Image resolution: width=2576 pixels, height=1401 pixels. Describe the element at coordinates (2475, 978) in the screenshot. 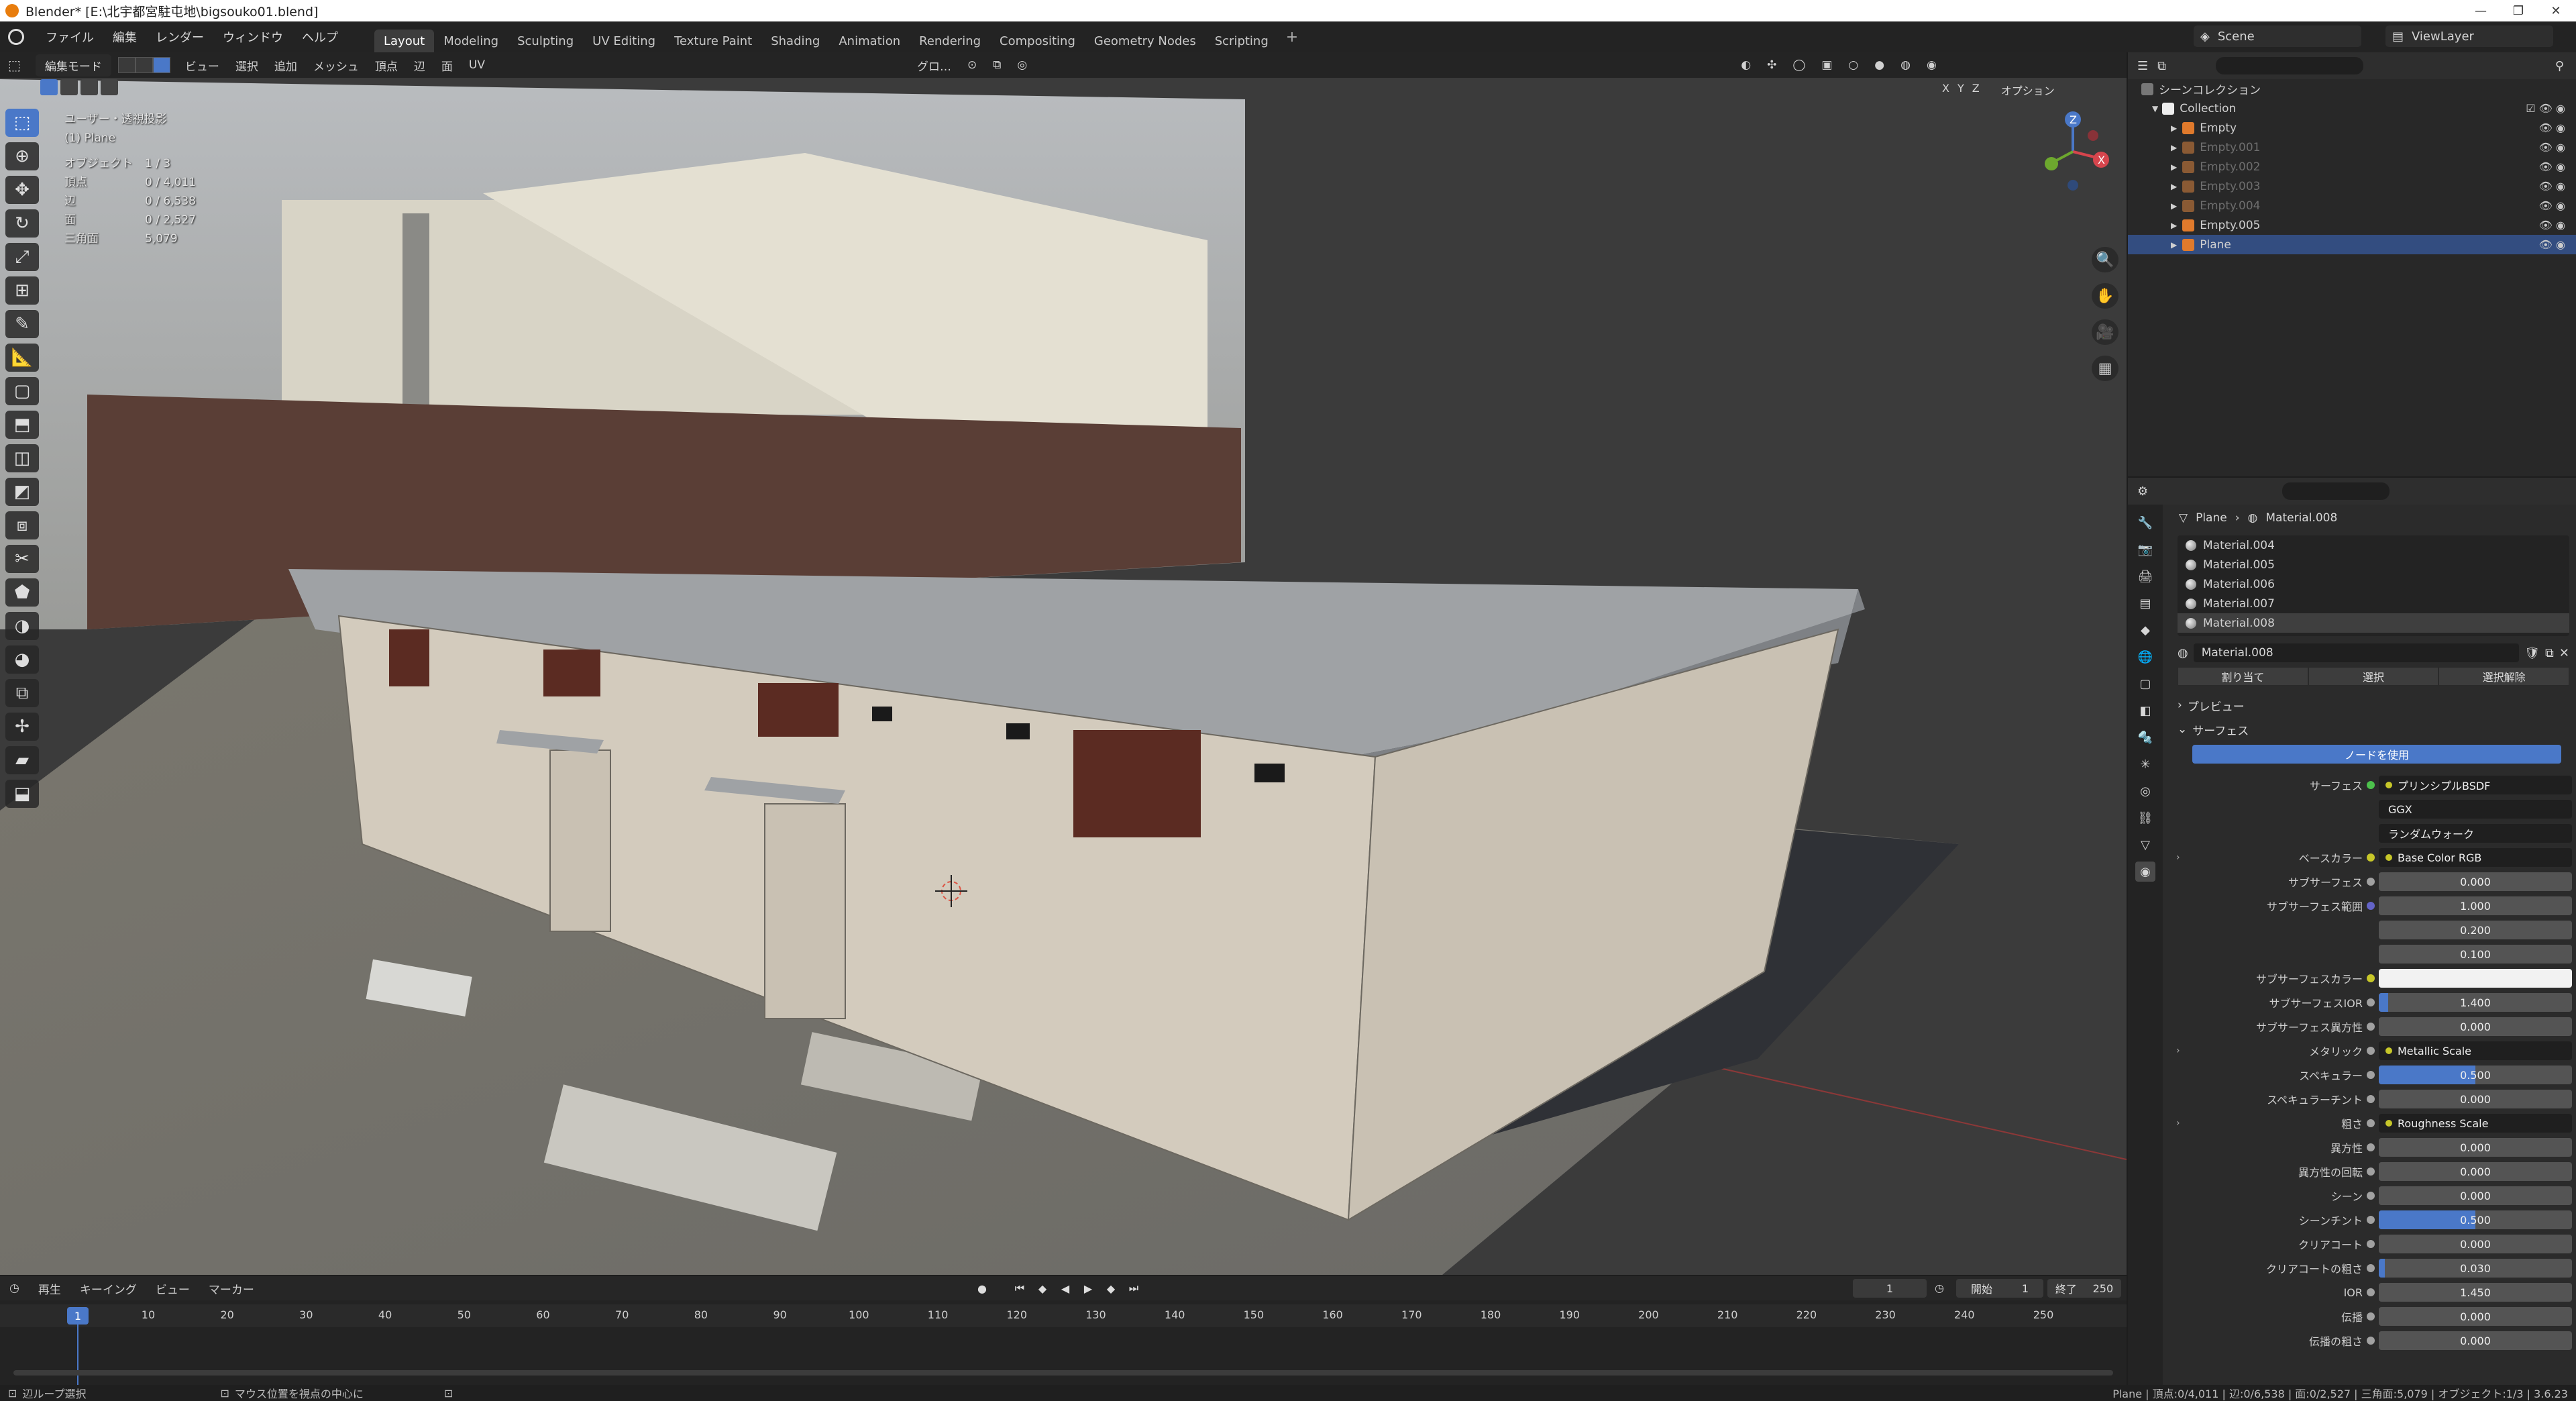

I see `property-field` at that location.